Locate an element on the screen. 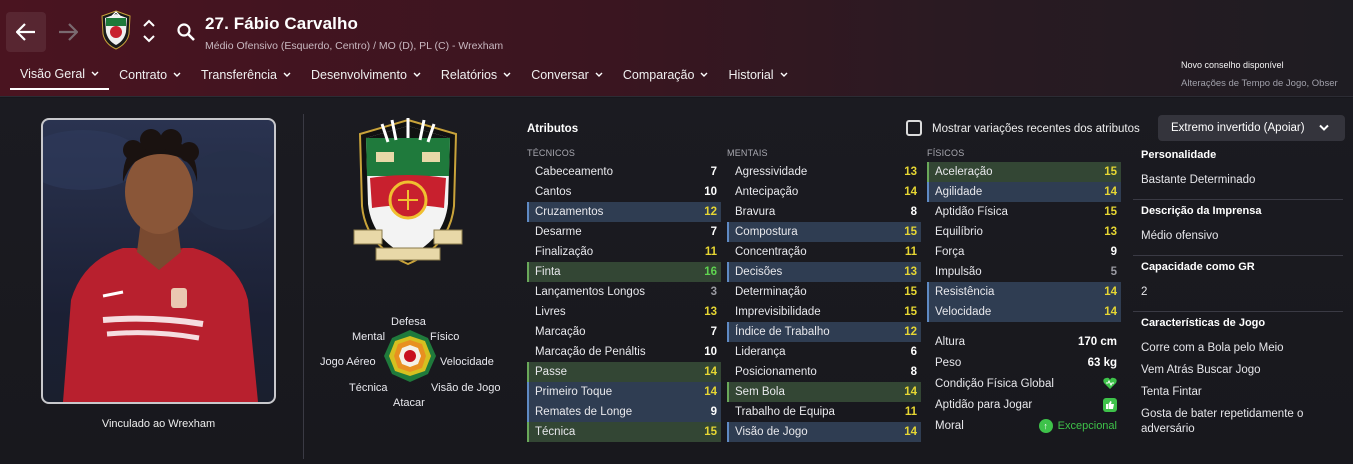 This screenshot has height=464, width=1353. attribute-row-fisico: Velocidade 14 is located at coordinates (1024, 312).